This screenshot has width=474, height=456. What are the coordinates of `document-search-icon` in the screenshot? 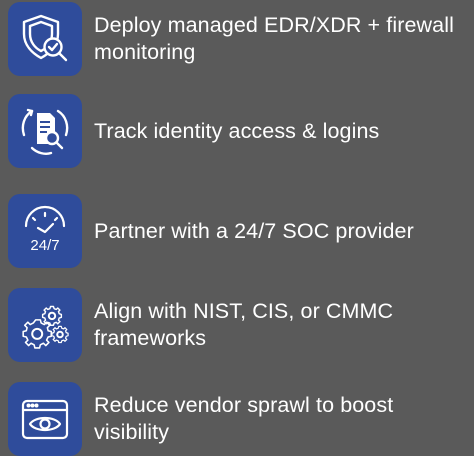 It's located at (45, 131).